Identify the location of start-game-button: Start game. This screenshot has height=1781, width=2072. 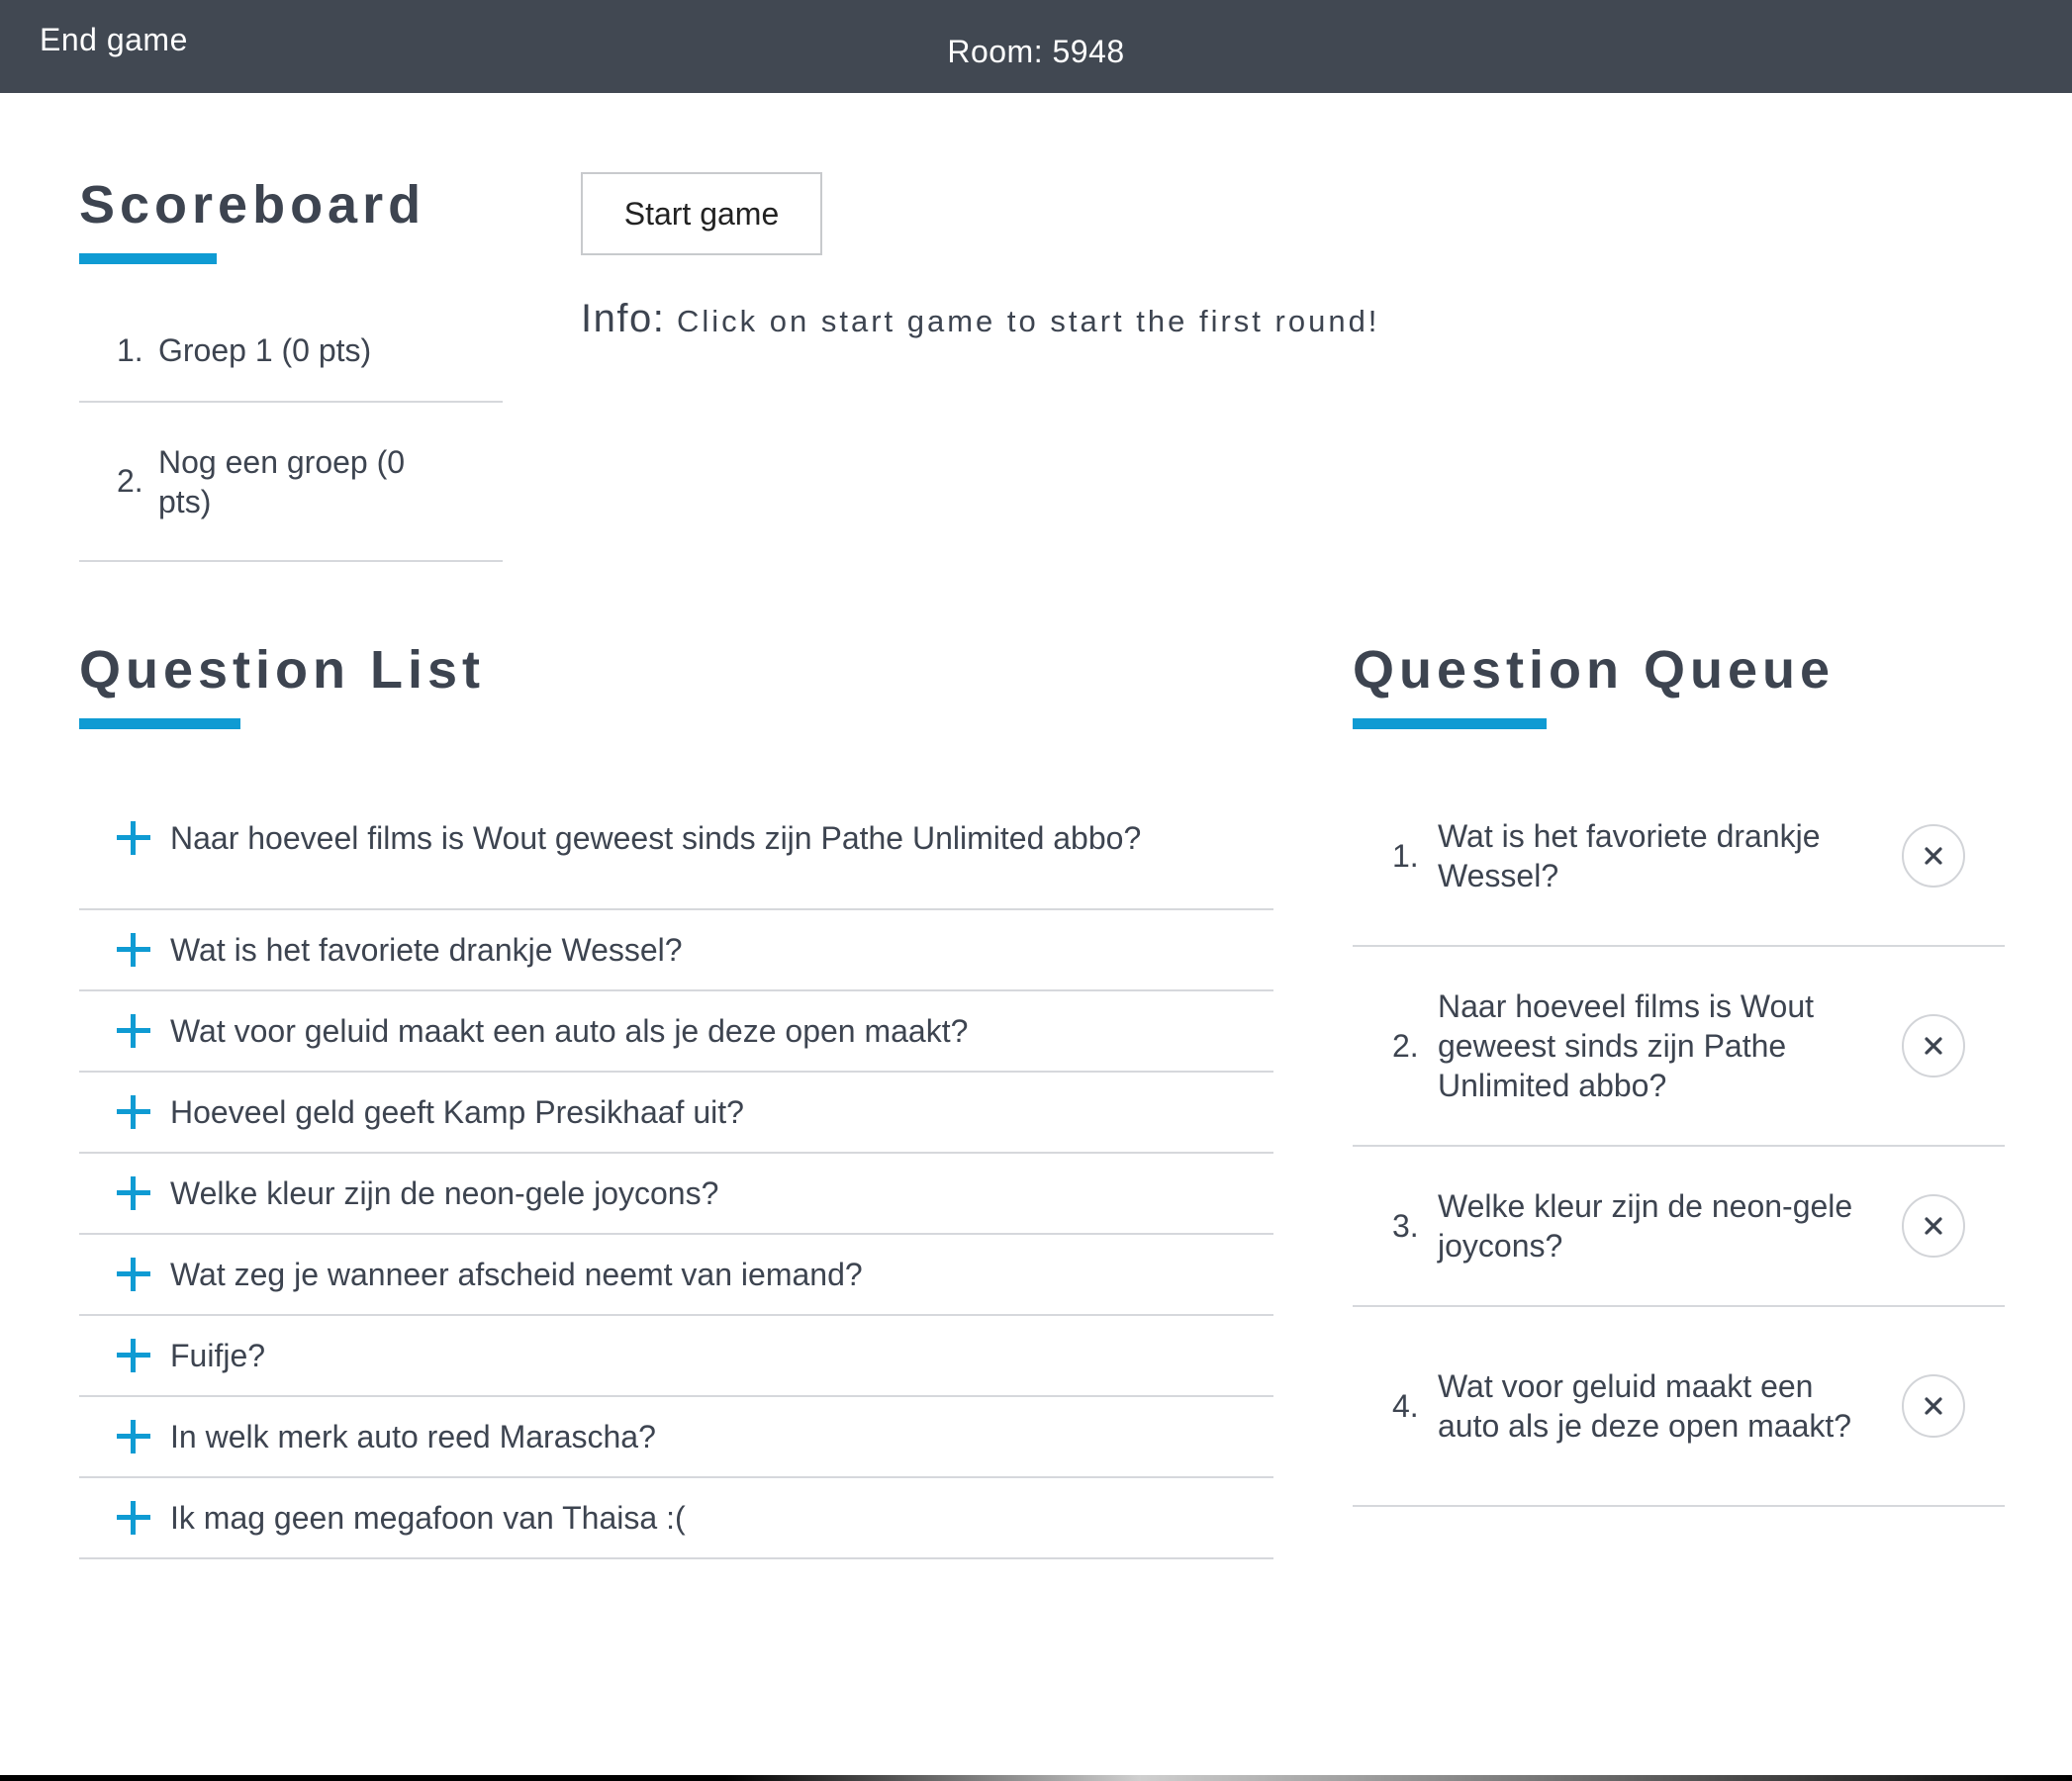
(701, 213).